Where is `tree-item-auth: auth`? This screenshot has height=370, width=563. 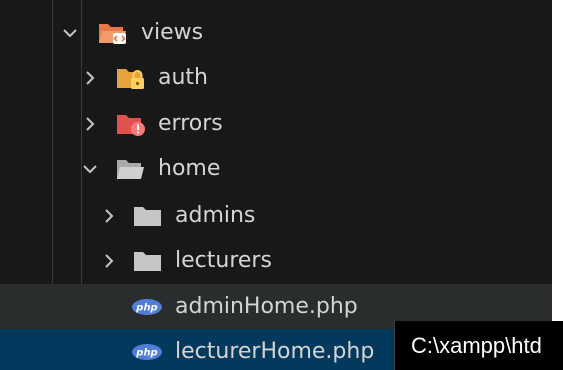 tree-item-auth: auth is located at coordinates (276, 78).